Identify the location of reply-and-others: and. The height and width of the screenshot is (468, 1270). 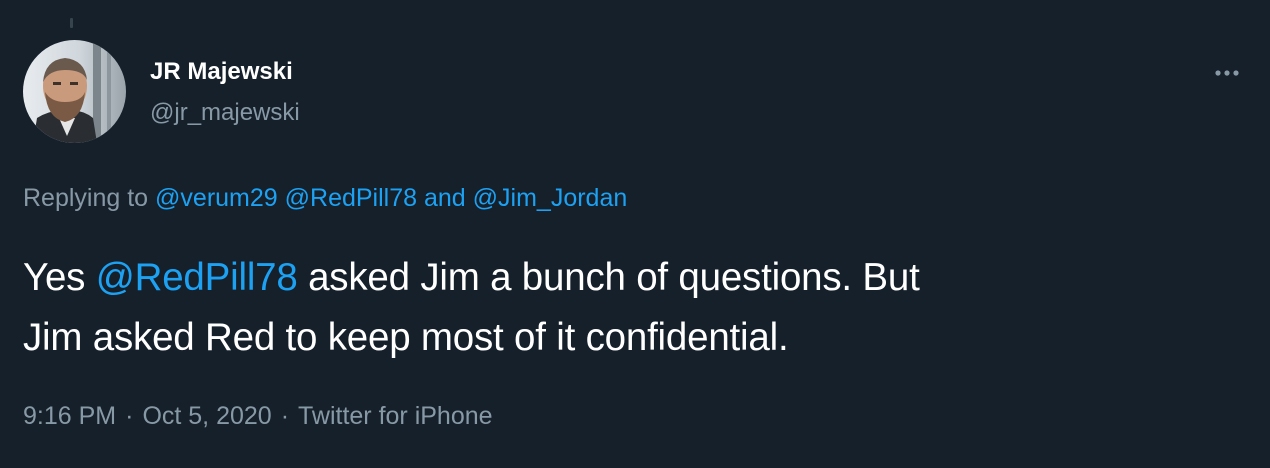
(445, 198).